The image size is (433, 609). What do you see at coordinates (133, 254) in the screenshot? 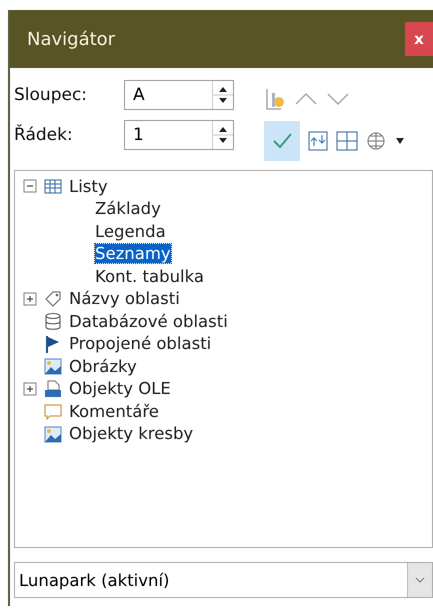
I see `tree-item: Seznamy` at bounding box center [133, 254].